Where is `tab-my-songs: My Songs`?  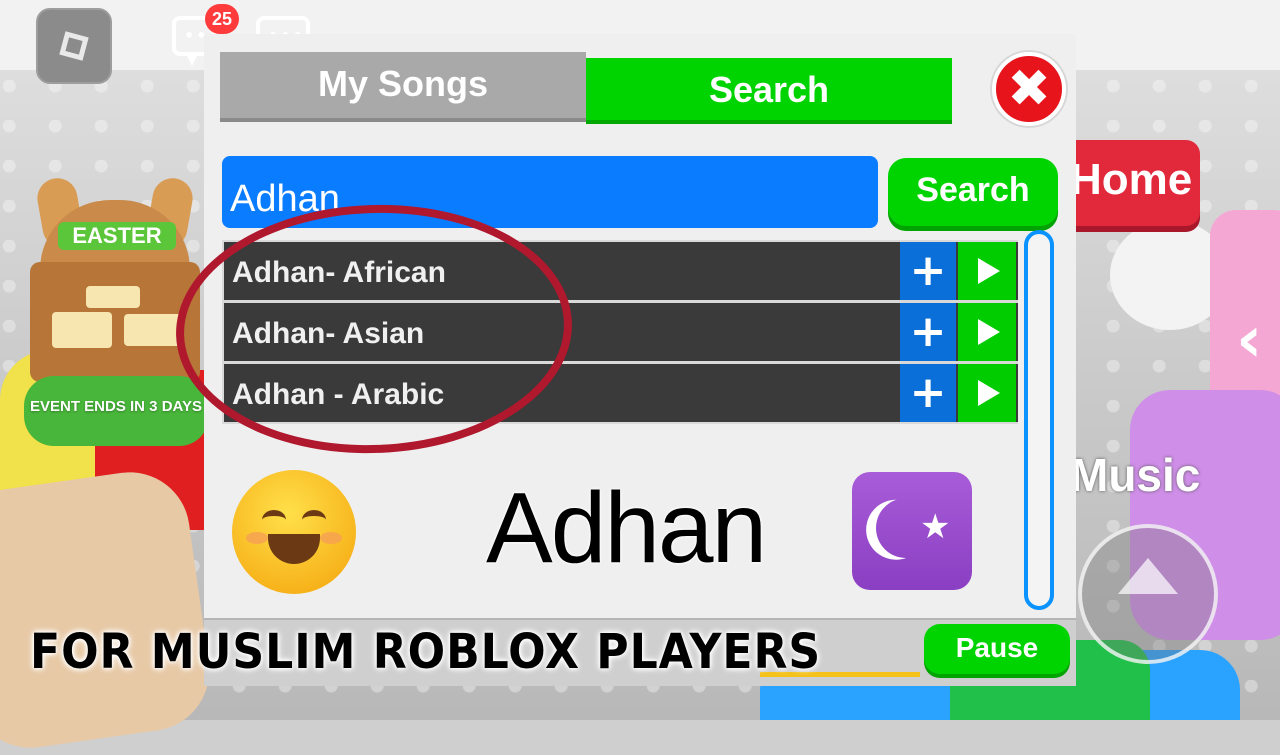
tab-my-songs: My Songs is located at coordinates (403, 87).